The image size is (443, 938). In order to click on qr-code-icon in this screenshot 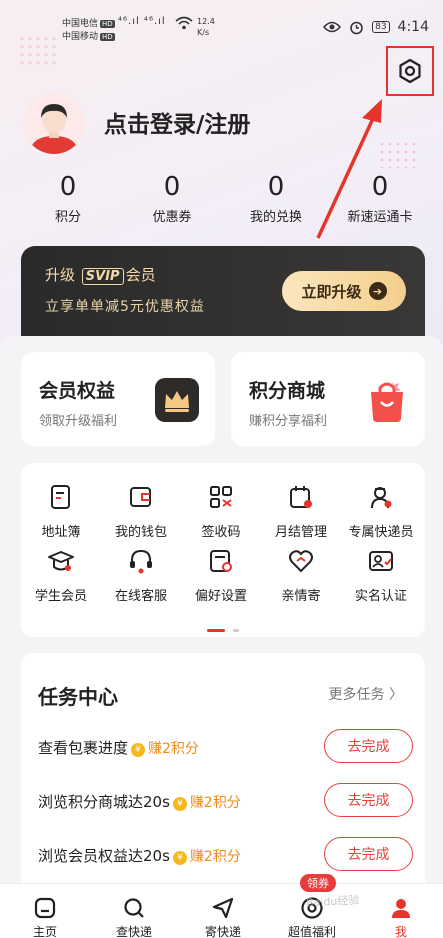, I will do `click(221, 497)`.